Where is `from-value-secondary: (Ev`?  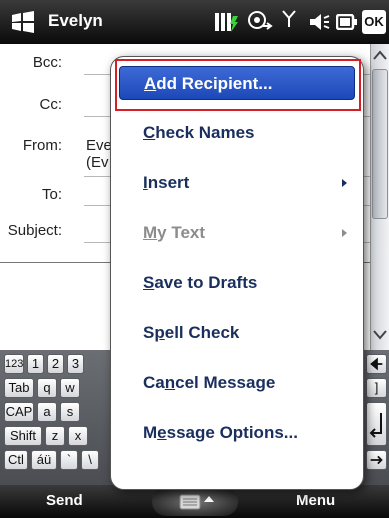 from-value-secondary: (Ev is located at coordinates (97, 162).